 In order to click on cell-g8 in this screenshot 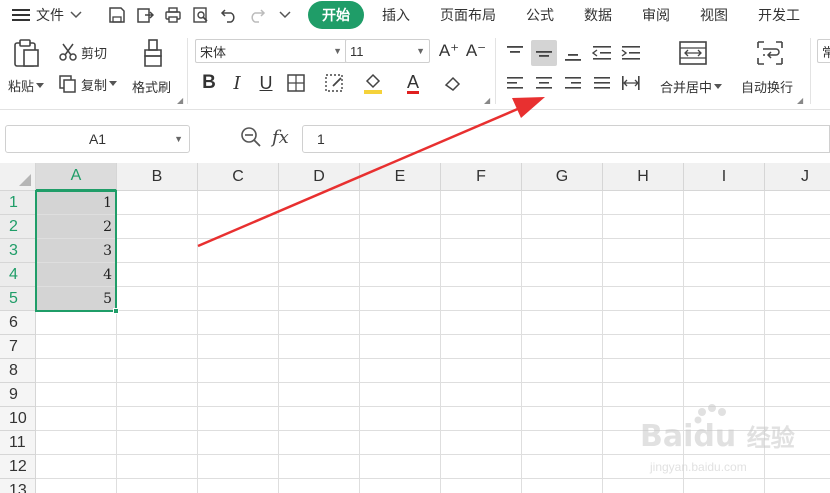, I will do `click(562, 371)`.